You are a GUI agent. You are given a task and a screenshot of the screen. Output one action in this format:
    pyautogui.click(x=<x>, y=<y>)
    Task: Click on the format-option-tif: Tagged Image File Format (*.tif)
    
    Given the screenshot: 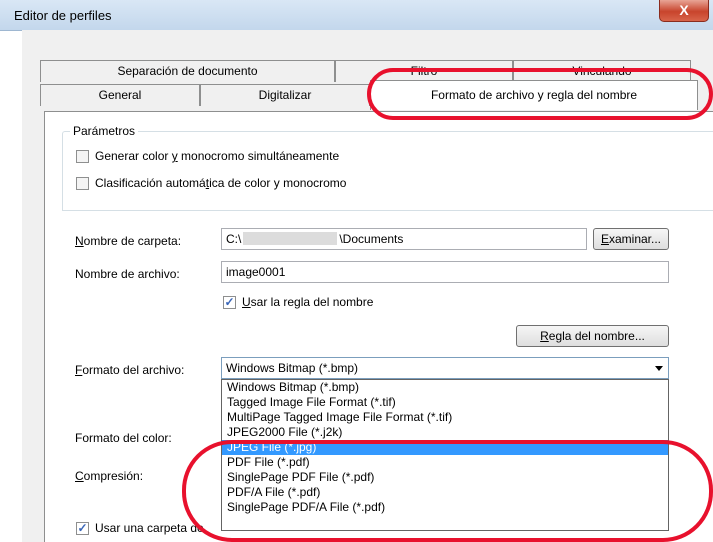 What is the action you would take?
    pyautogui.click(x=445, y=402)
    